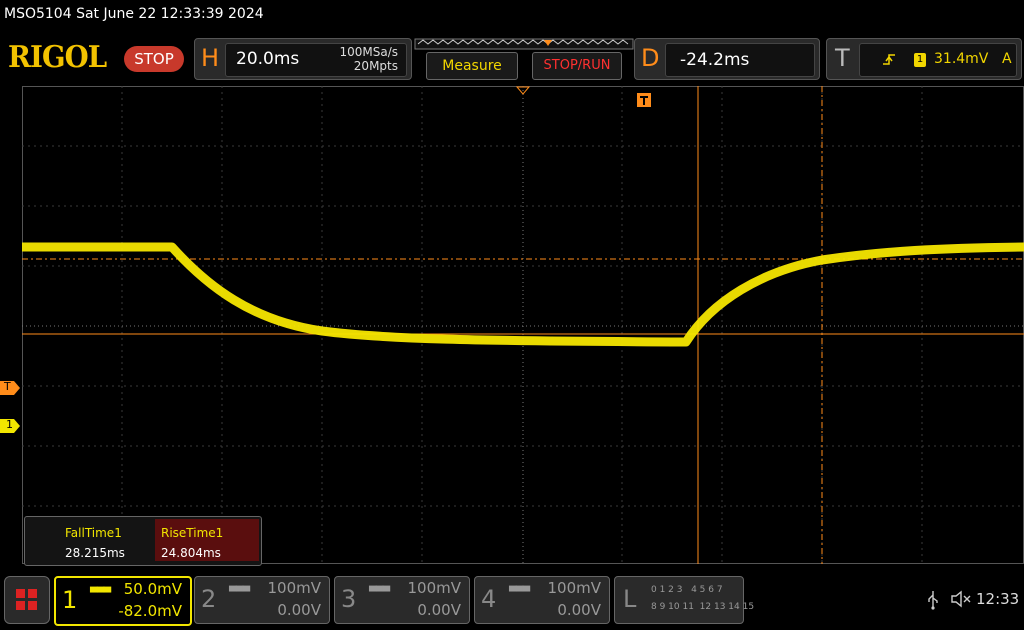 The width and height of the screenshot is (1024, 630). I want to click on delay-value: -24.2ms, so click(715, 60).